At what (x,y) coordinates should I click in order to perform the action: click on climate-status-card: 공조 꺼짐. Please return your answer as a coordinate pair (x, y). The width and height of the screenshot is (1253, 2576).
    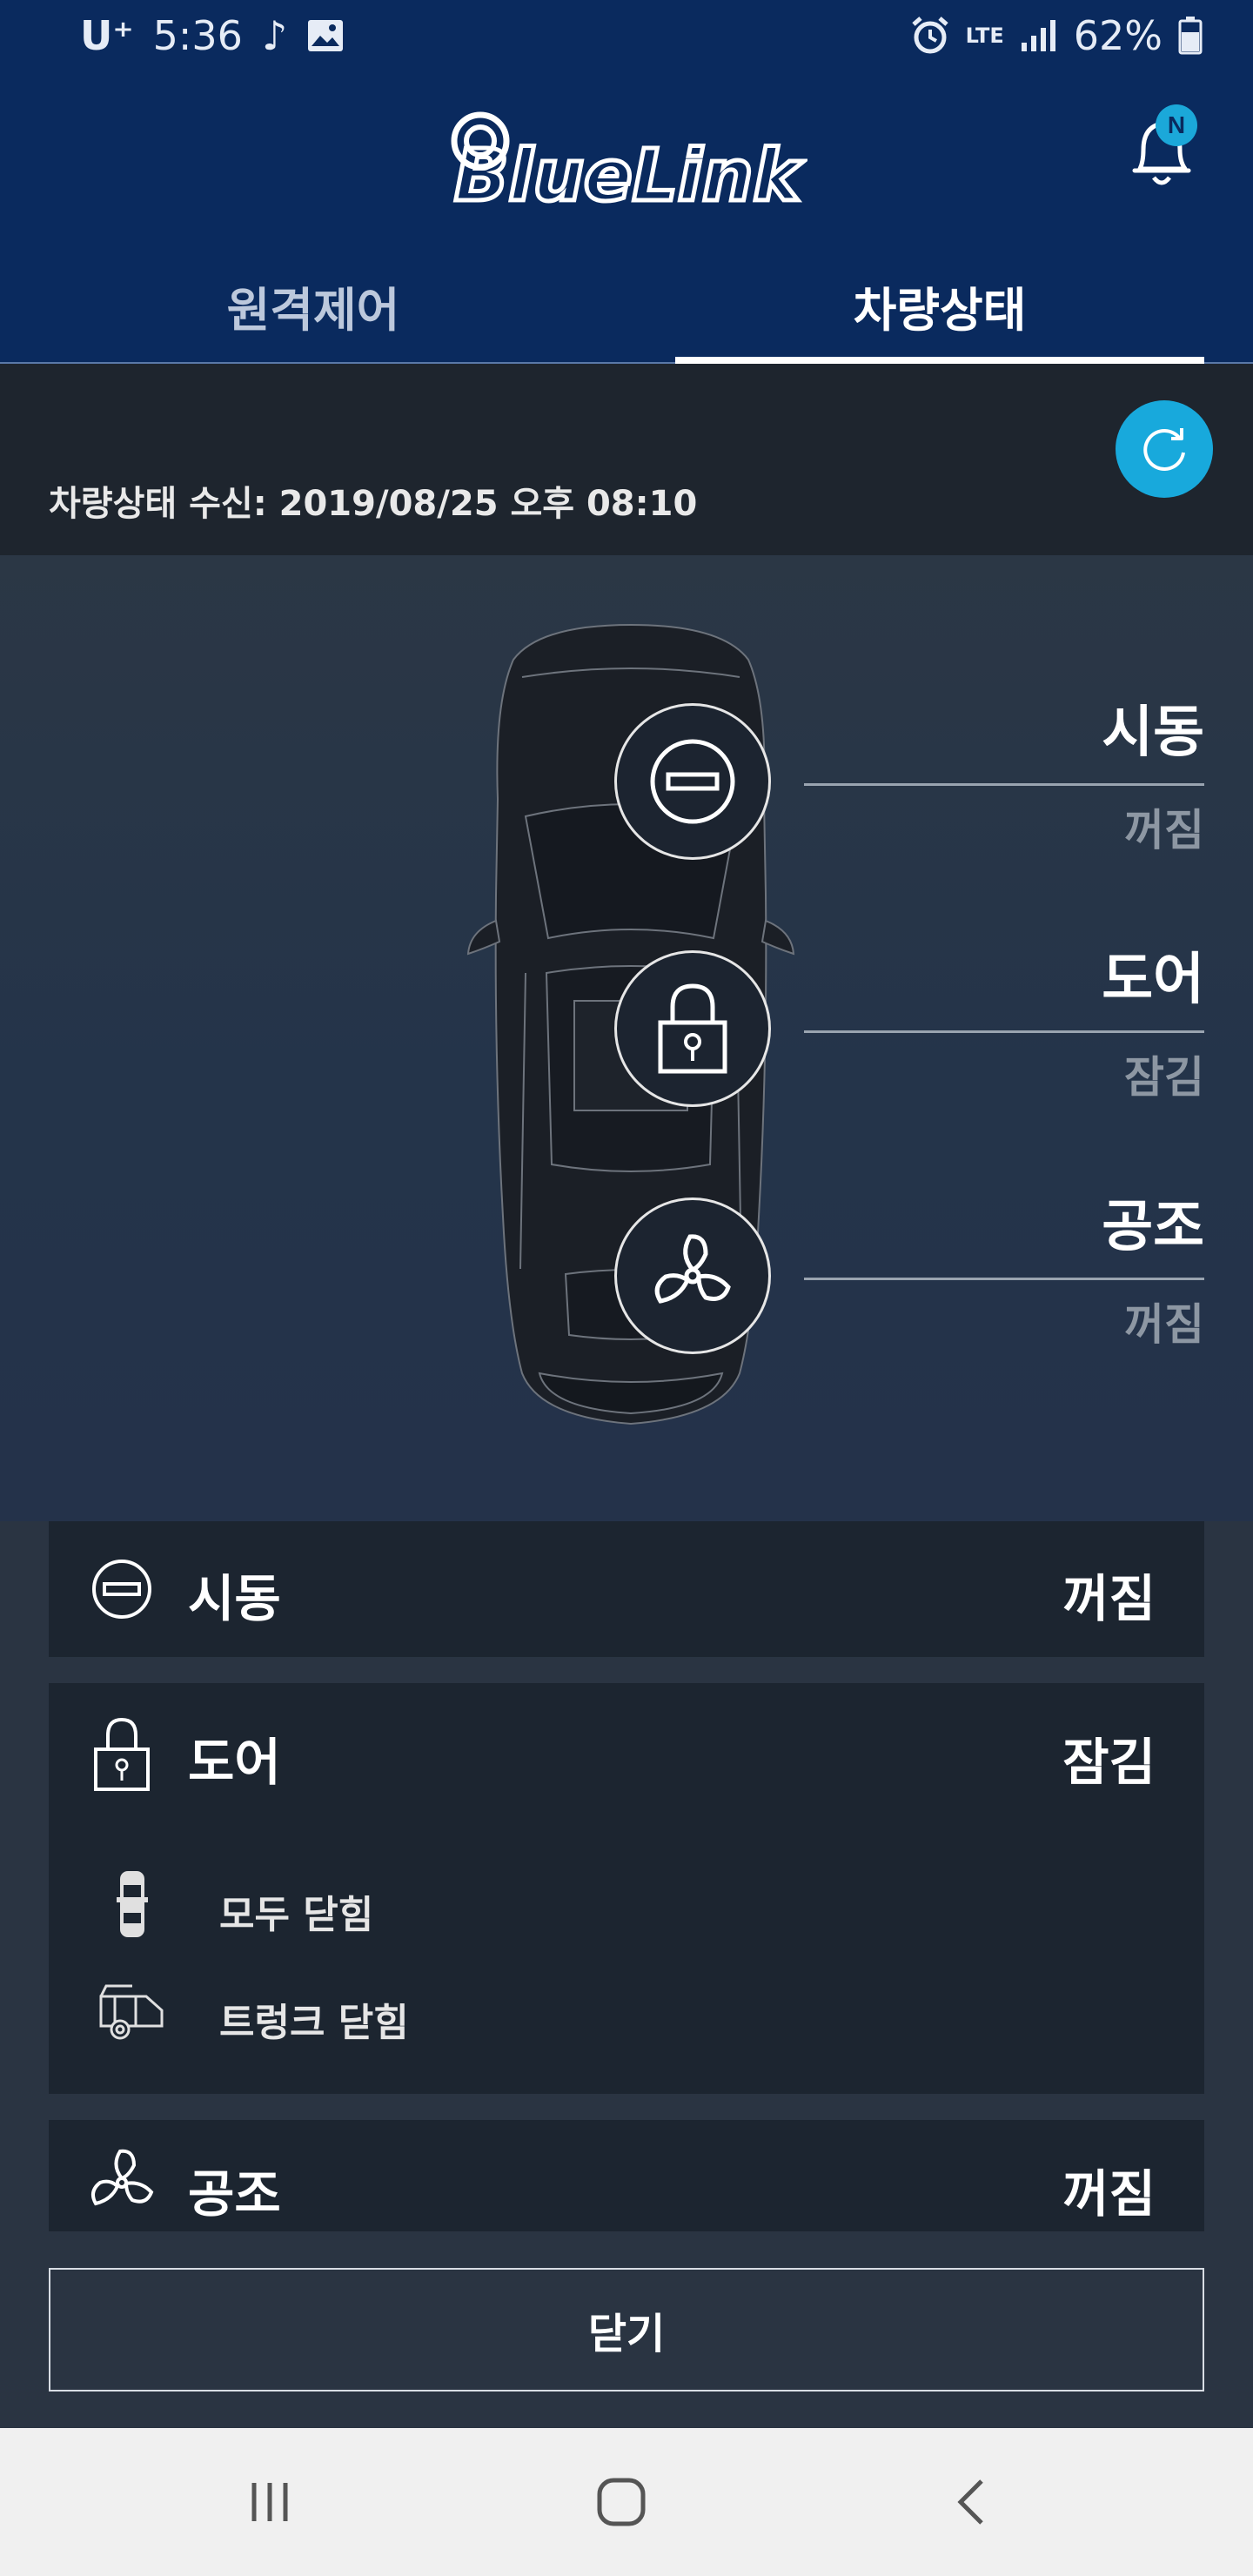
    Looking at the image, I should click on (626, 2176).